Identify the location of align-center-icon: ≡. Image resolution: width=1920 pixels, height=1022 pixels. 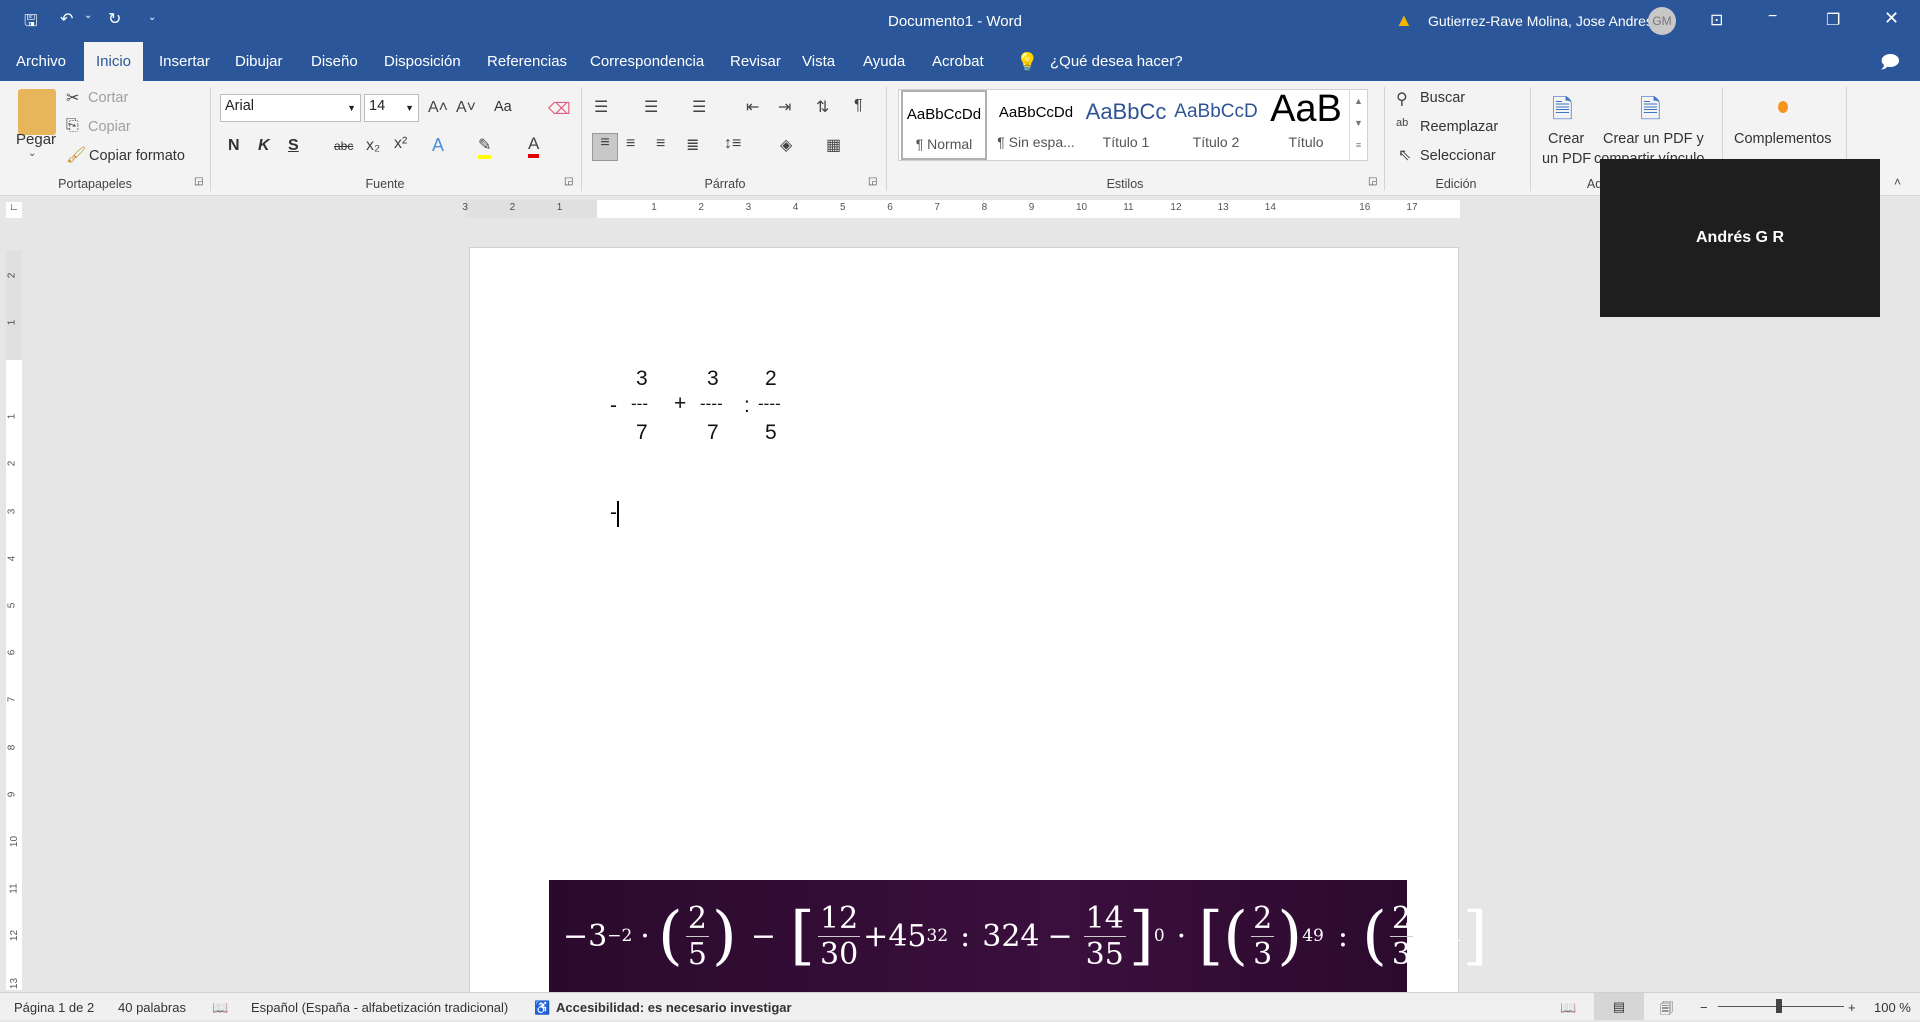
(630, 144).